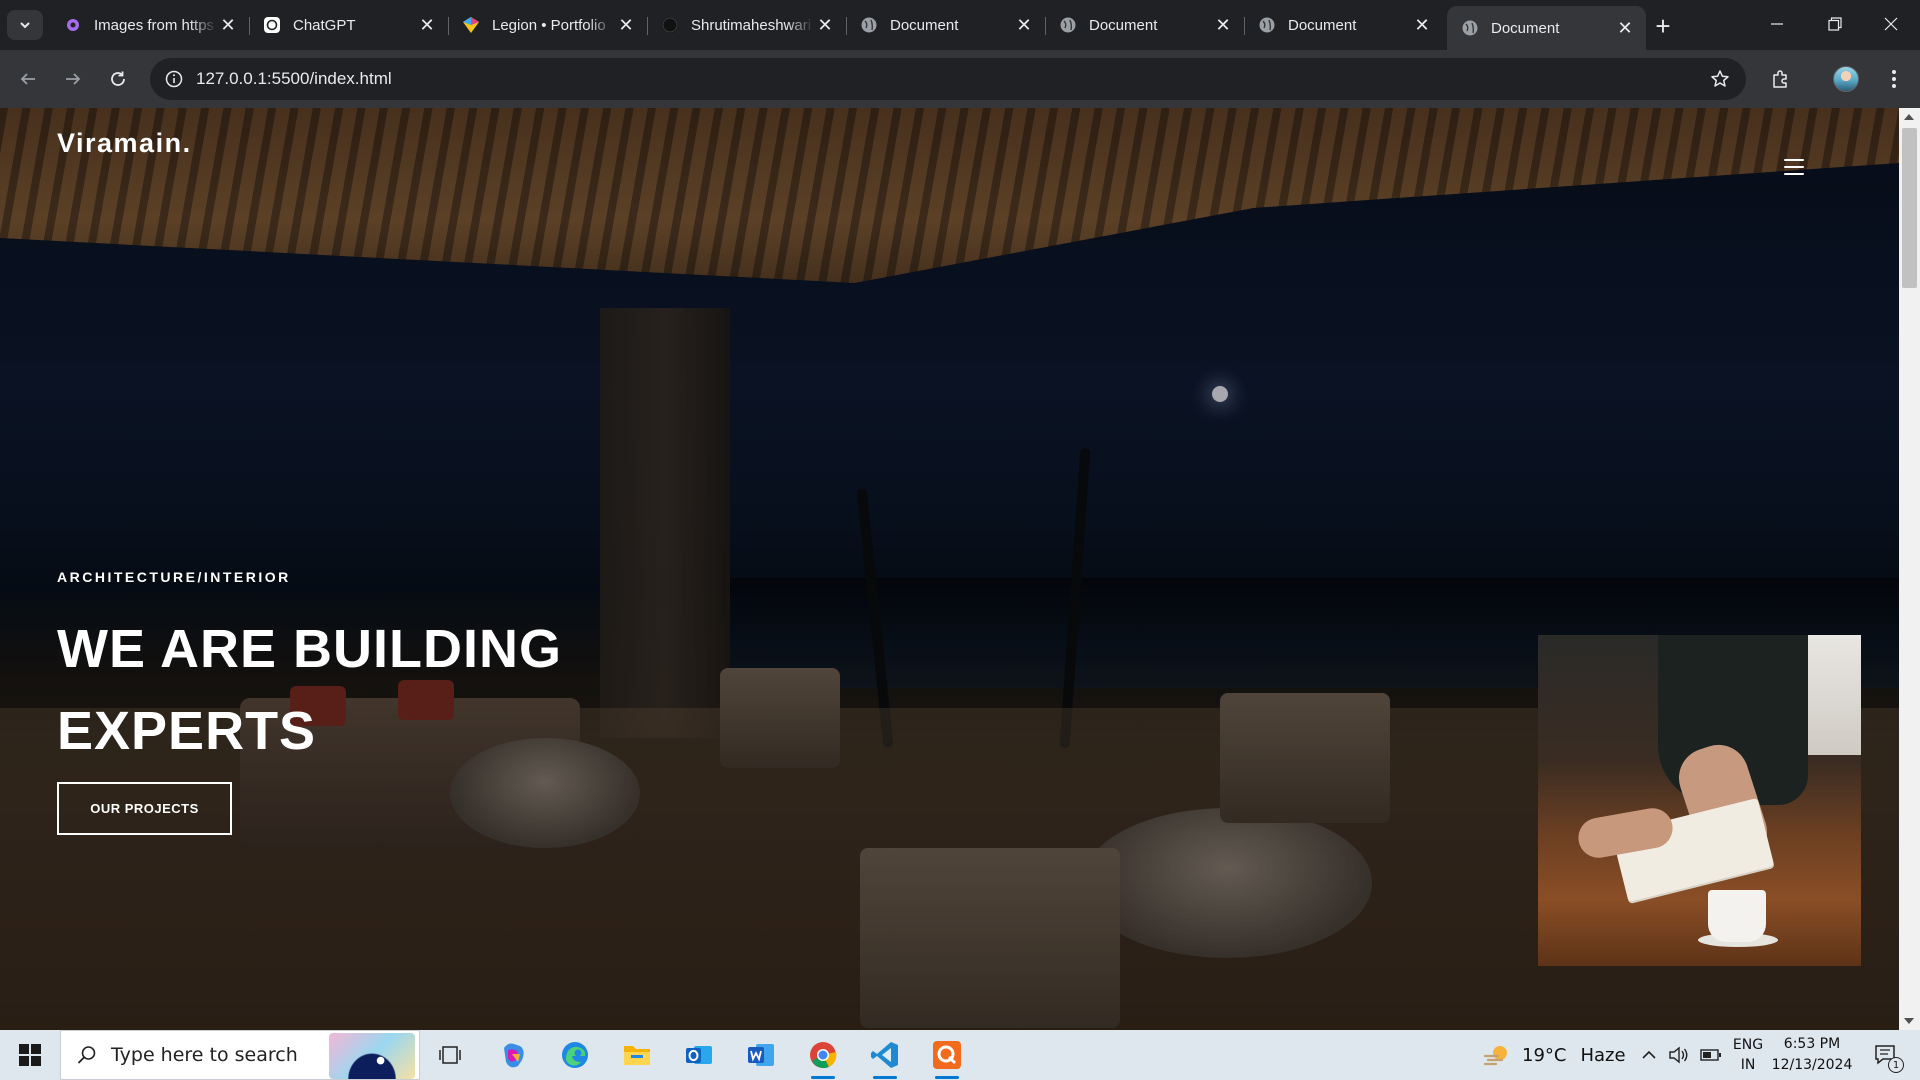  Describe the element at coordinates (204, 1055) in the screenshot. I see `search-placeholder: Type here to search` at that location.